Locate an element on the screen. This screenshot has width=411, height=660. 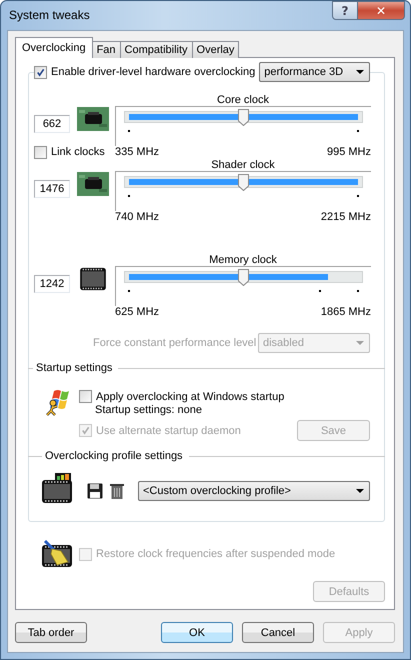
profile-dropdown: <Custom overclocking profile> is located at coordinates (254, 490).